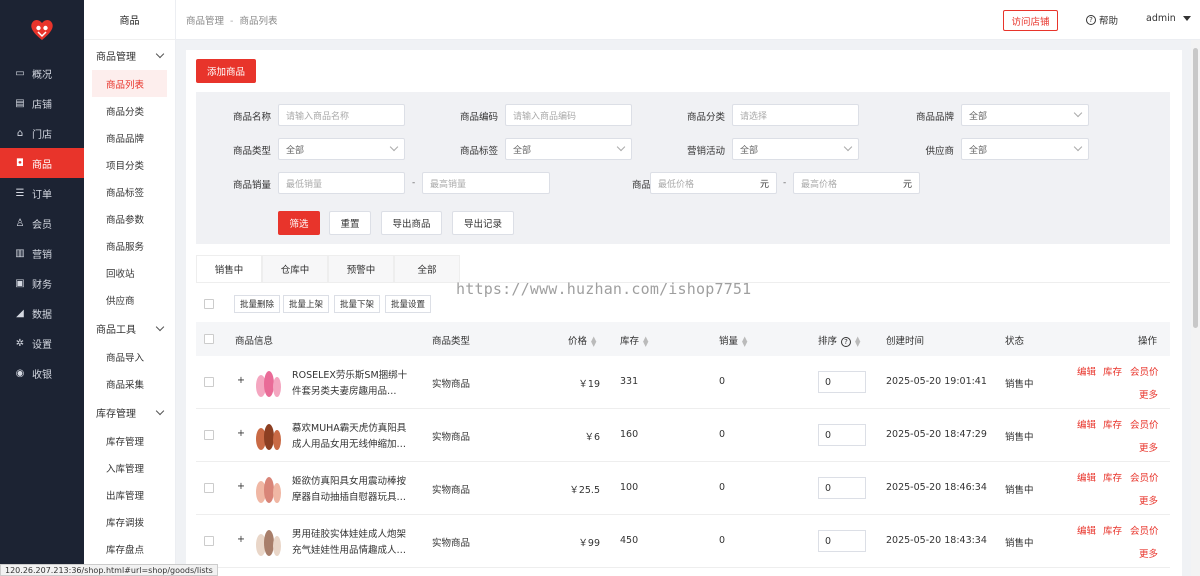 The width and height of the screenshot is (1200, 576). I want to click on subnav-item: 供应商, so click(129, 299).